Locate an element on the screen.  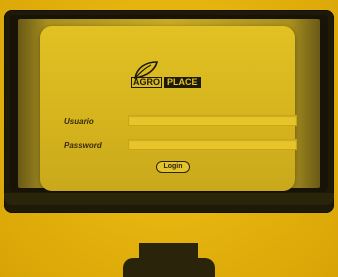
username-label: Usuario is located at coordinates (79, 121).